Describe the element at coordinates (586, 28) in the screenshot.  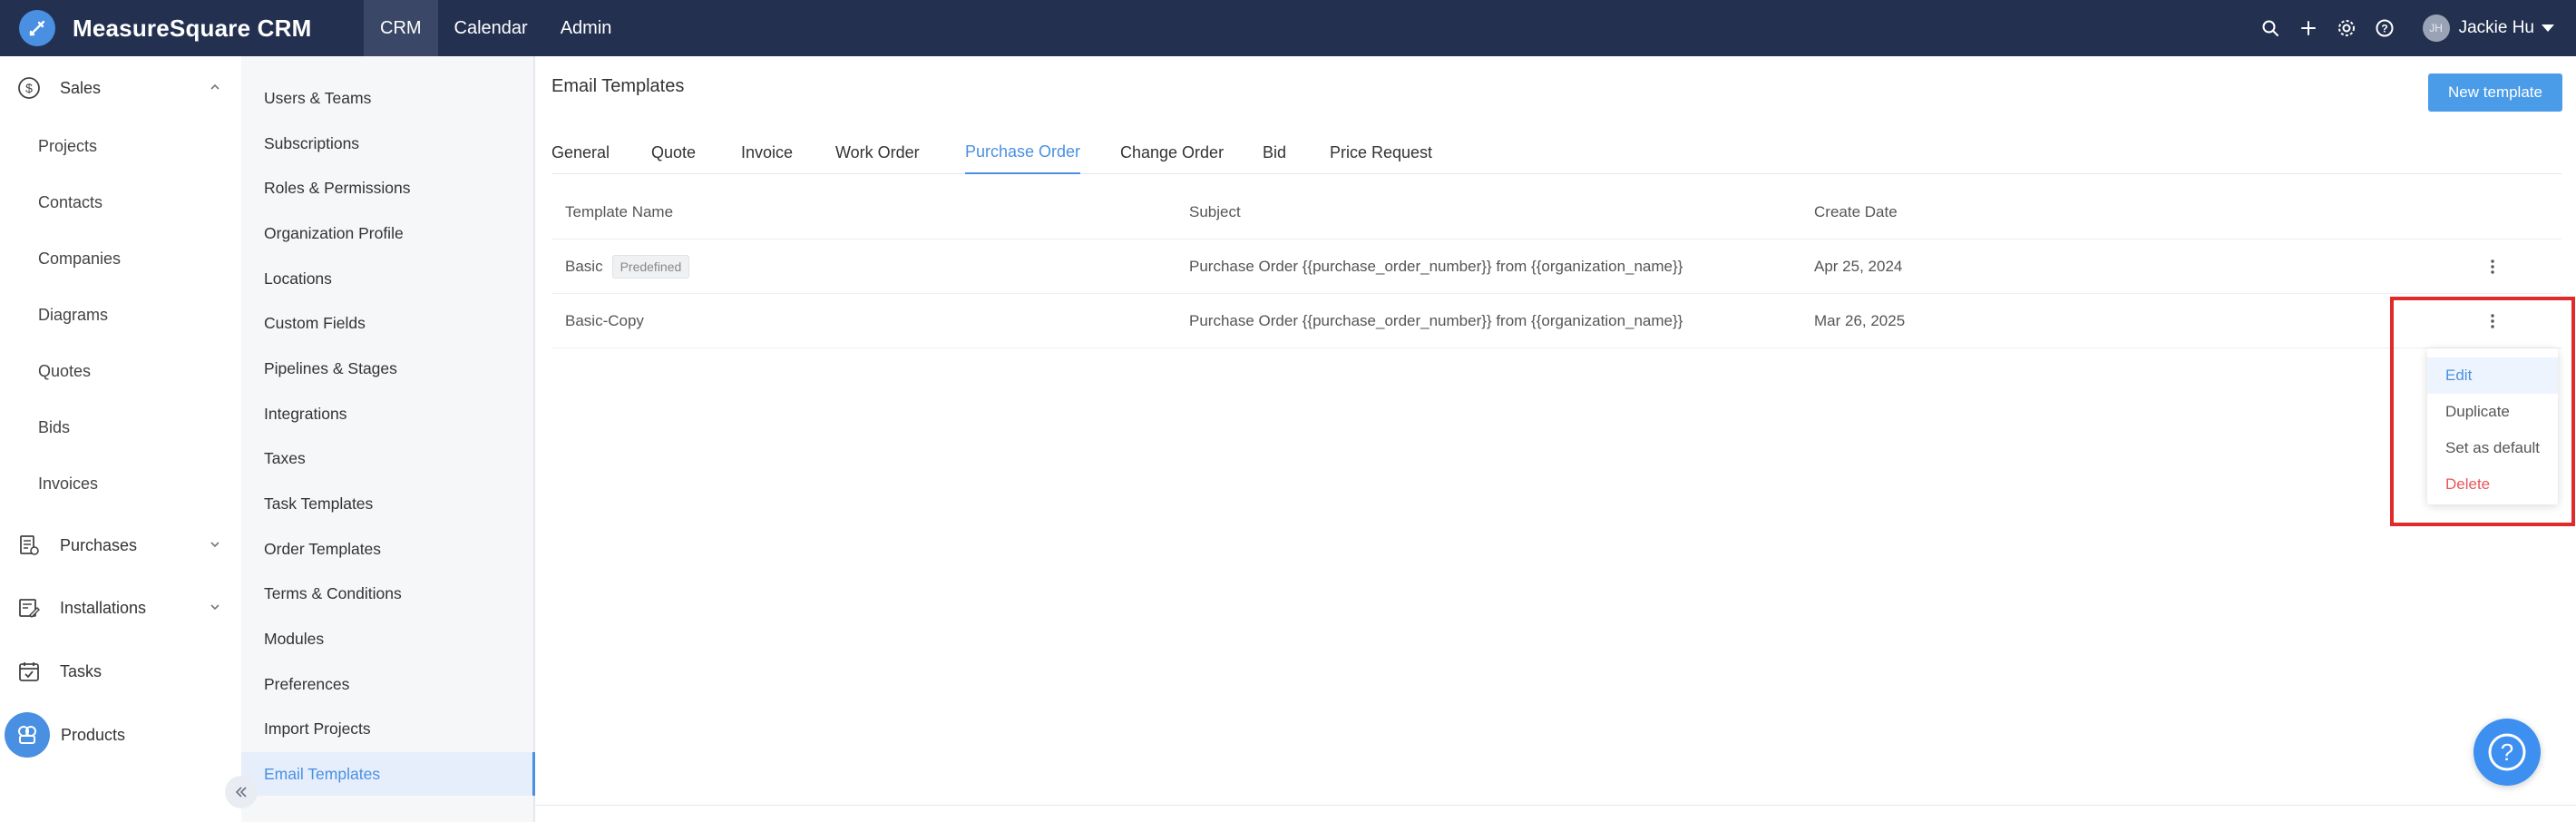
I see `topnav-admin: Admin` at that location.